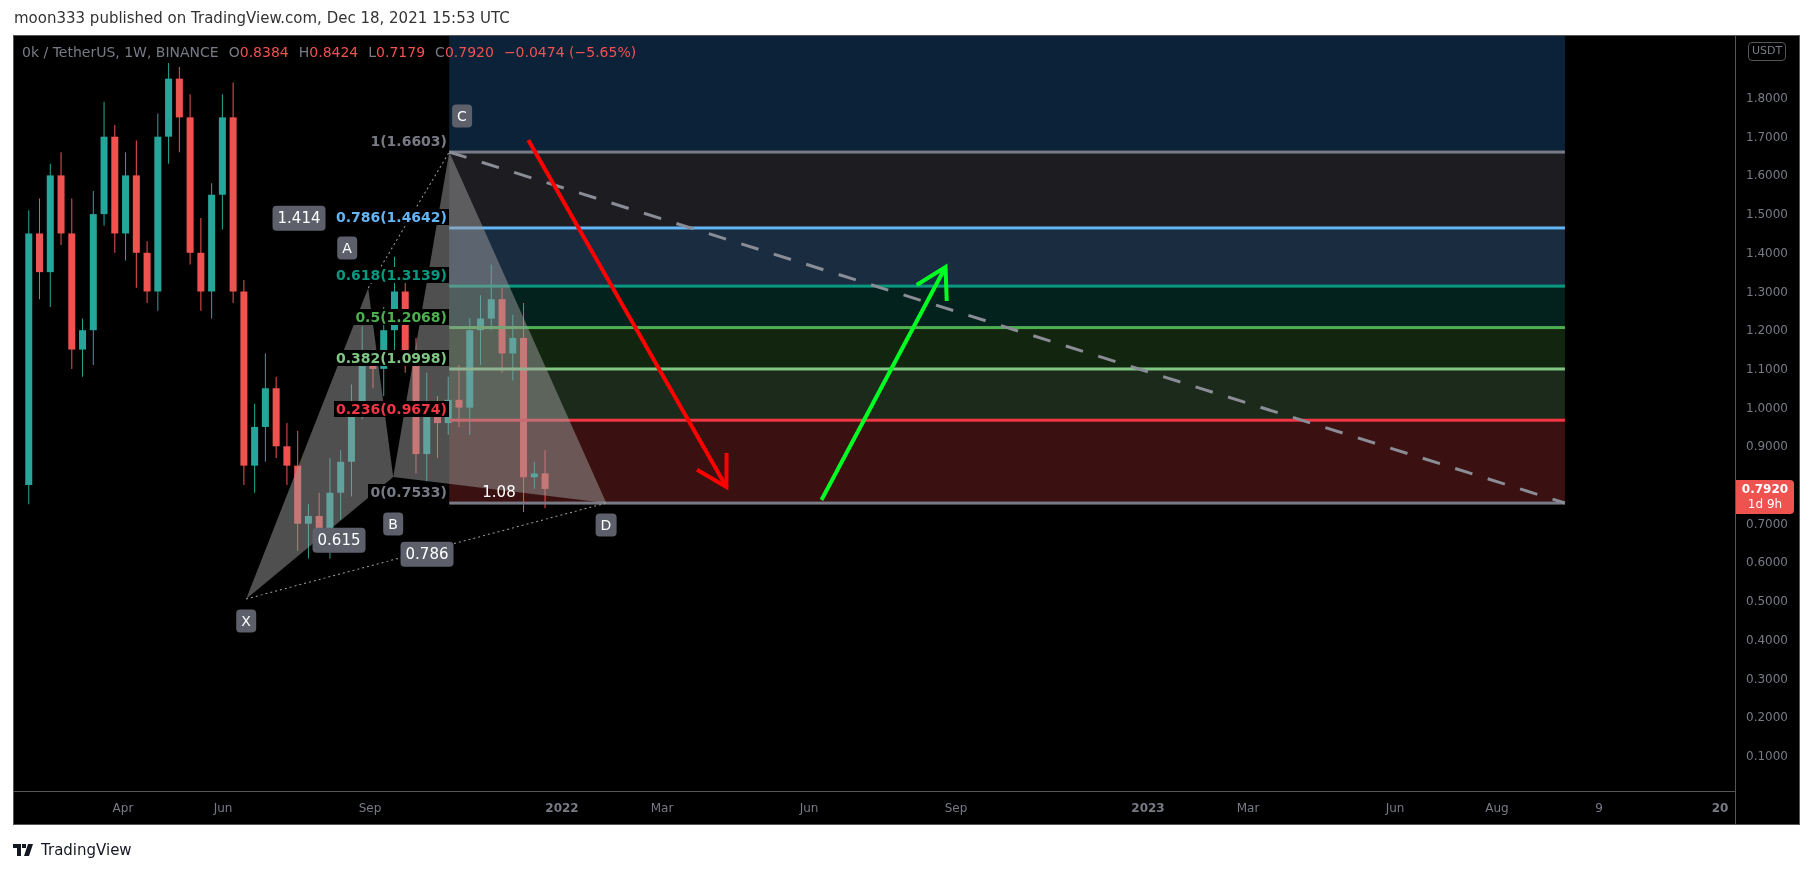 The width and height of the screenshot is (1813, 870). I want to click on ohlc-key: C, so click(440, 52).